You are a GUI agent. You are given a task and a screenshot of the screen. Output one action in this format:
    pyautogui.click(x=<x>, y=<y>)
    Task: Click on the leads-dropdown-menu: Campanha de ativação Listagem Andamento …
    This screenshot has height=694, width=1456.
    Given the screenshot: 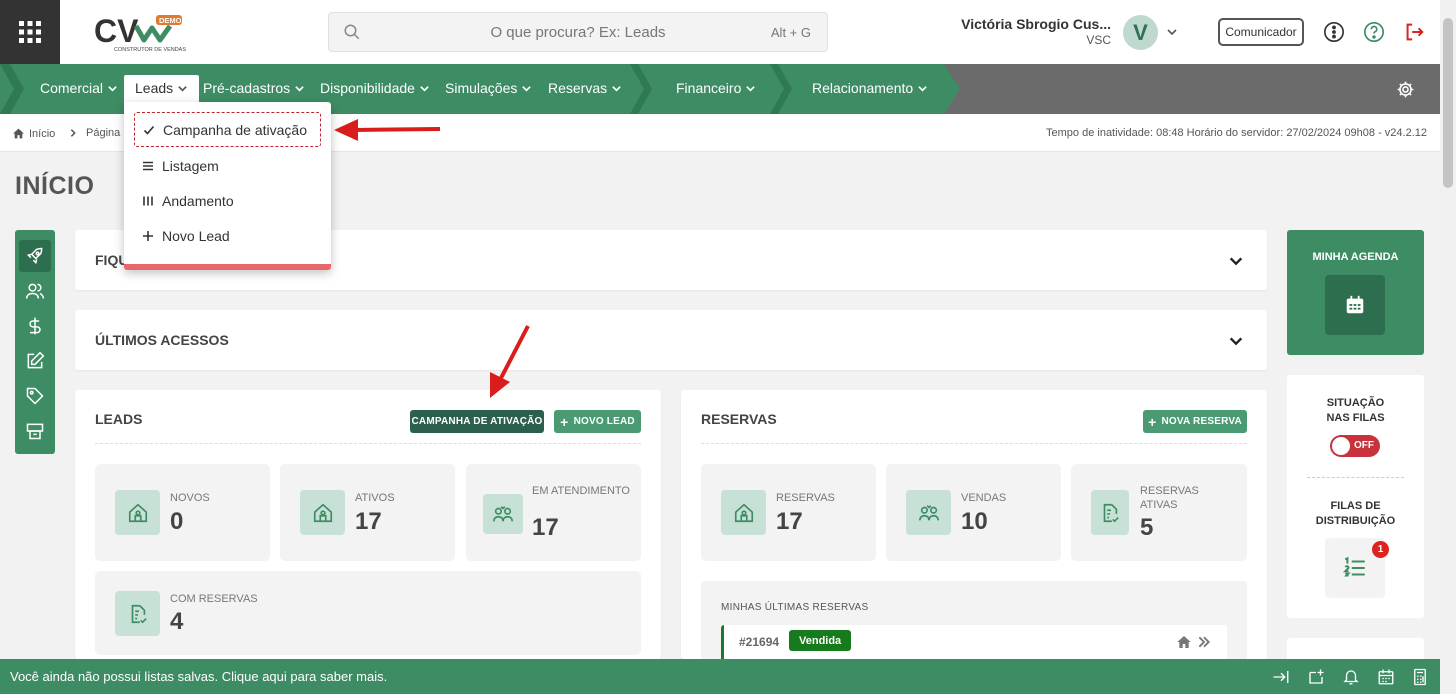 What is the action you would take?
    pyautogui.click(x=227, y=186)
    